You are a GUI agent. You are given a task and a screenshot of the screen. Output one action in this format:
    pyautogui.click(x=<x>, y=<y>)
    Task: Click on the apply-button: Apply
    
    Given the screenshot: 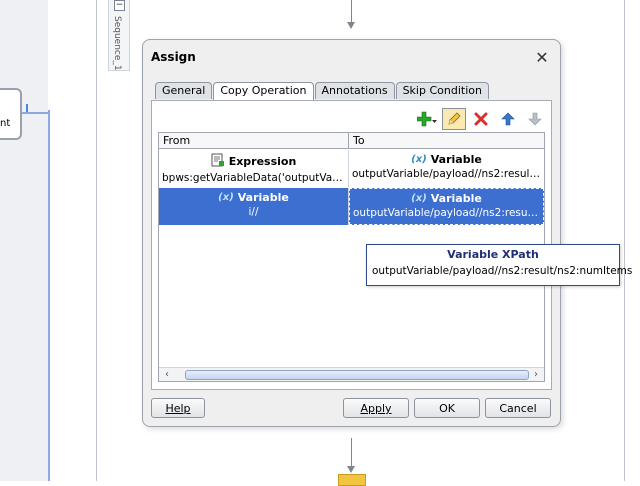 What is the action you would take?
    pyautogui.click(x=376, y=408)
    